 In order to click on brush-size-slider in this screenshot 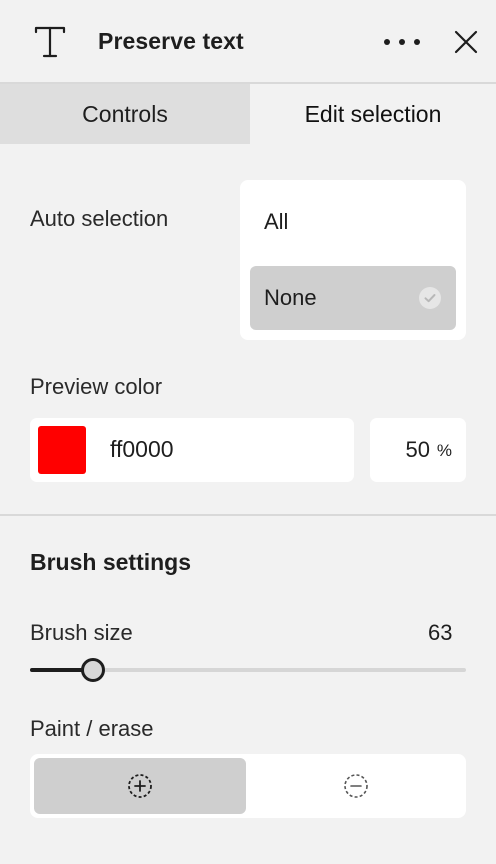, I will do `click(248, 670)`.